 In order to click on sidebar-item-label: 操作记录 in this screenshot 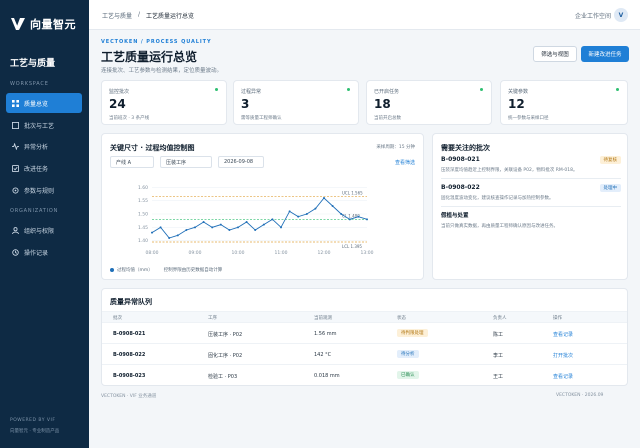, I will do `click(36, 253)`.